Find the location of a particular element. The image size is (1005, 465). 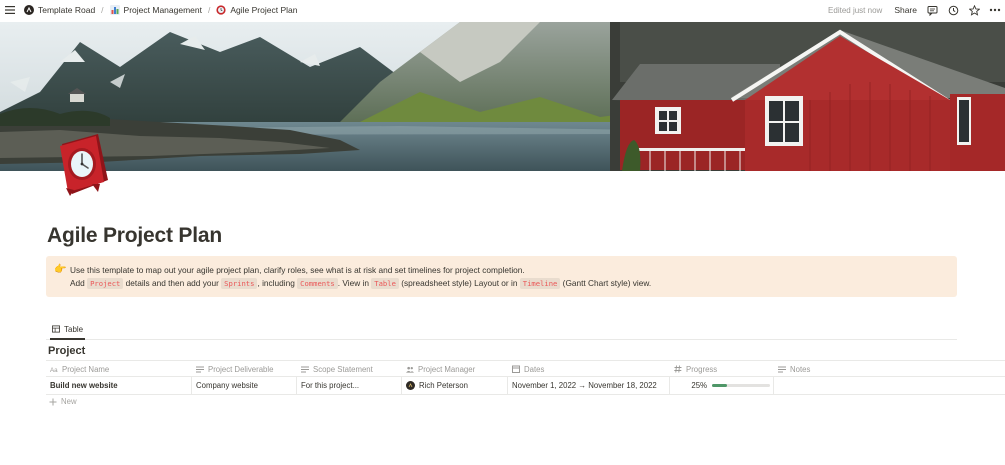

callout-text: (Gantt Chart style) view. is located at coordinates (606, 283).